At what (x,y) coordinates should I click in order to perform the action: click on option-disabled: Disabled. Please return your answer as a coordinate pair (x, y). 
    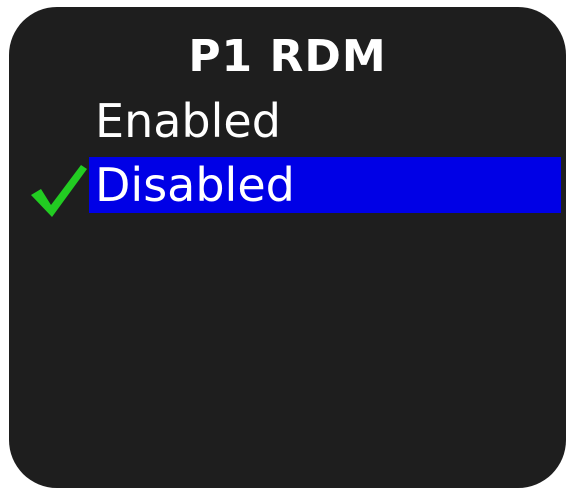
    Looking at the image, I should click on (325, 185).